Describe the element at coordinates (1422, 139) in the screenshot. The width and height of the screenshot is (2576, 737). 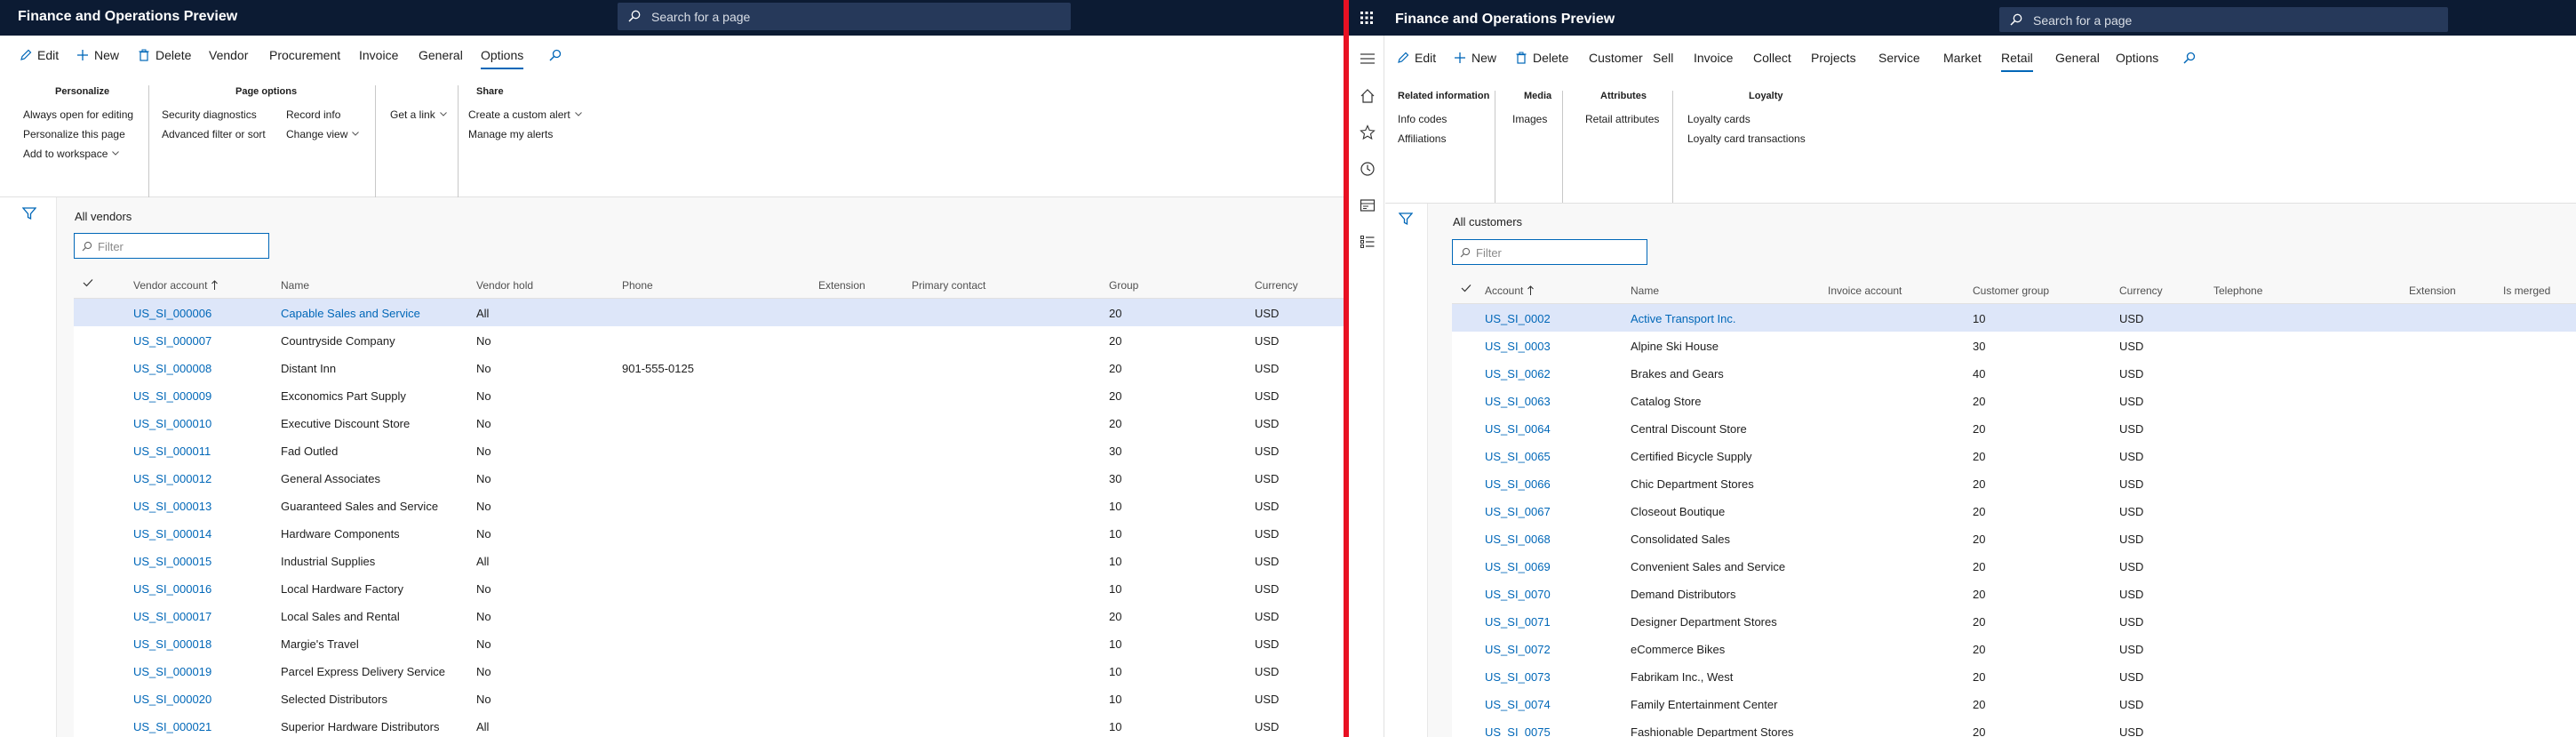
I see `affiliations: Affiliations` at that location.